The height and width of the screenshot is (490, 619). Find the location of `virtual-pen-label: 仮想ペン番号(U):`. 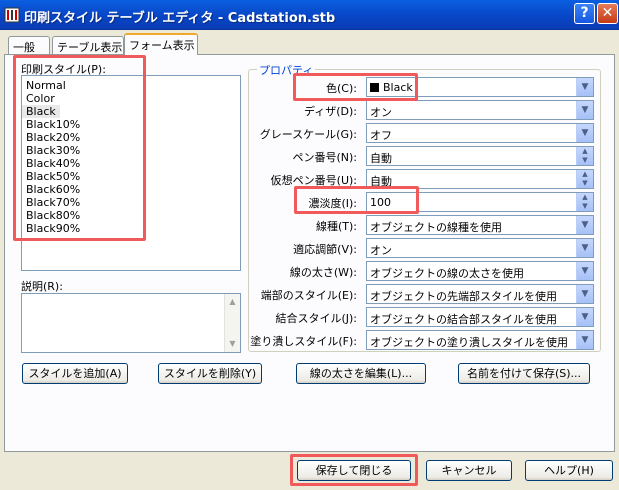

virtual-pen-label: 仮想ペン番号(U): is located at coordinates (313, 180).